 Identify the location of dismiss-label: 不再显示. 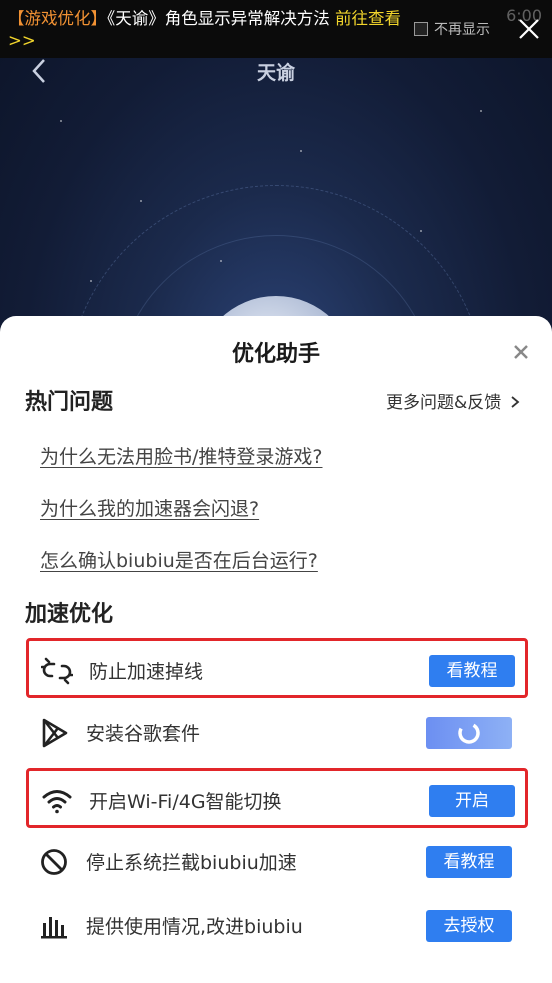
(462, 29).